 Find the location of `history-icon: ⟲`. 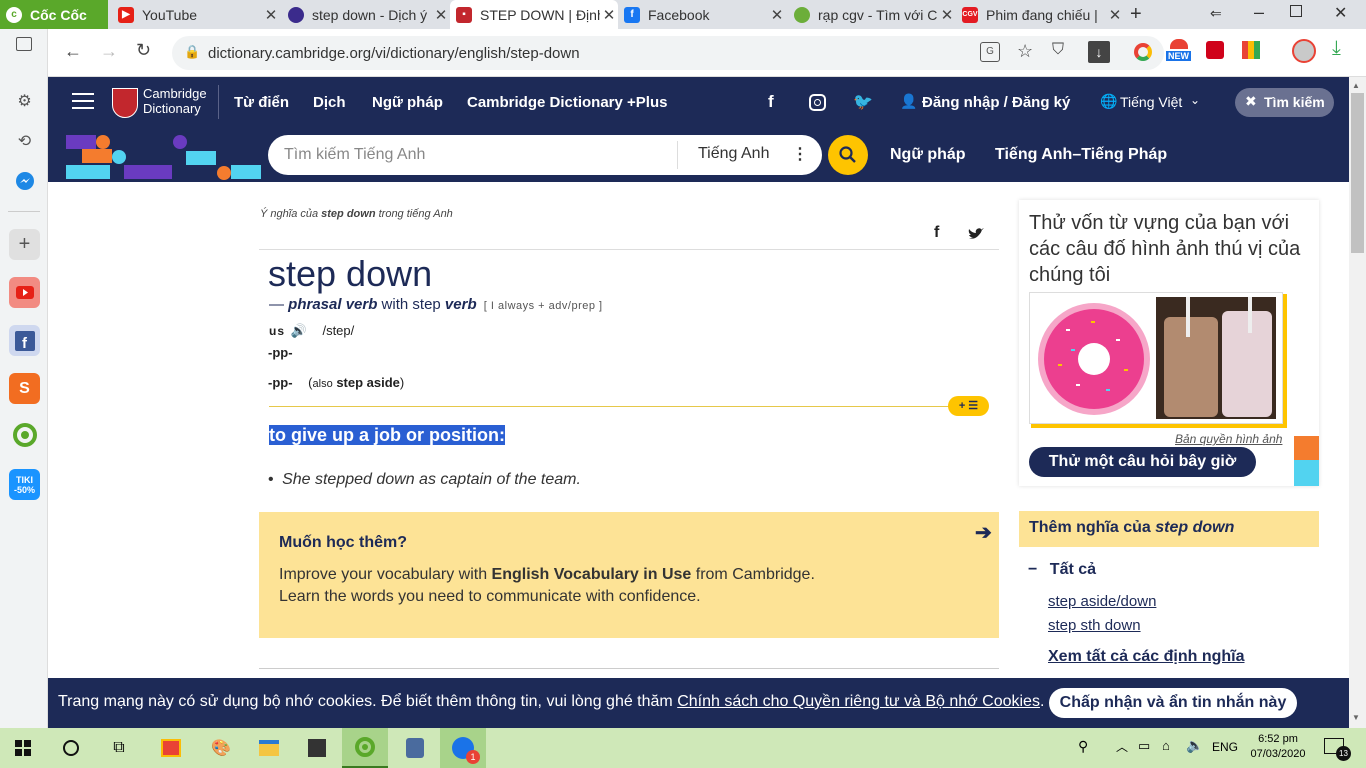

history-icon: ⟲ is located at coordinates (24, 140).